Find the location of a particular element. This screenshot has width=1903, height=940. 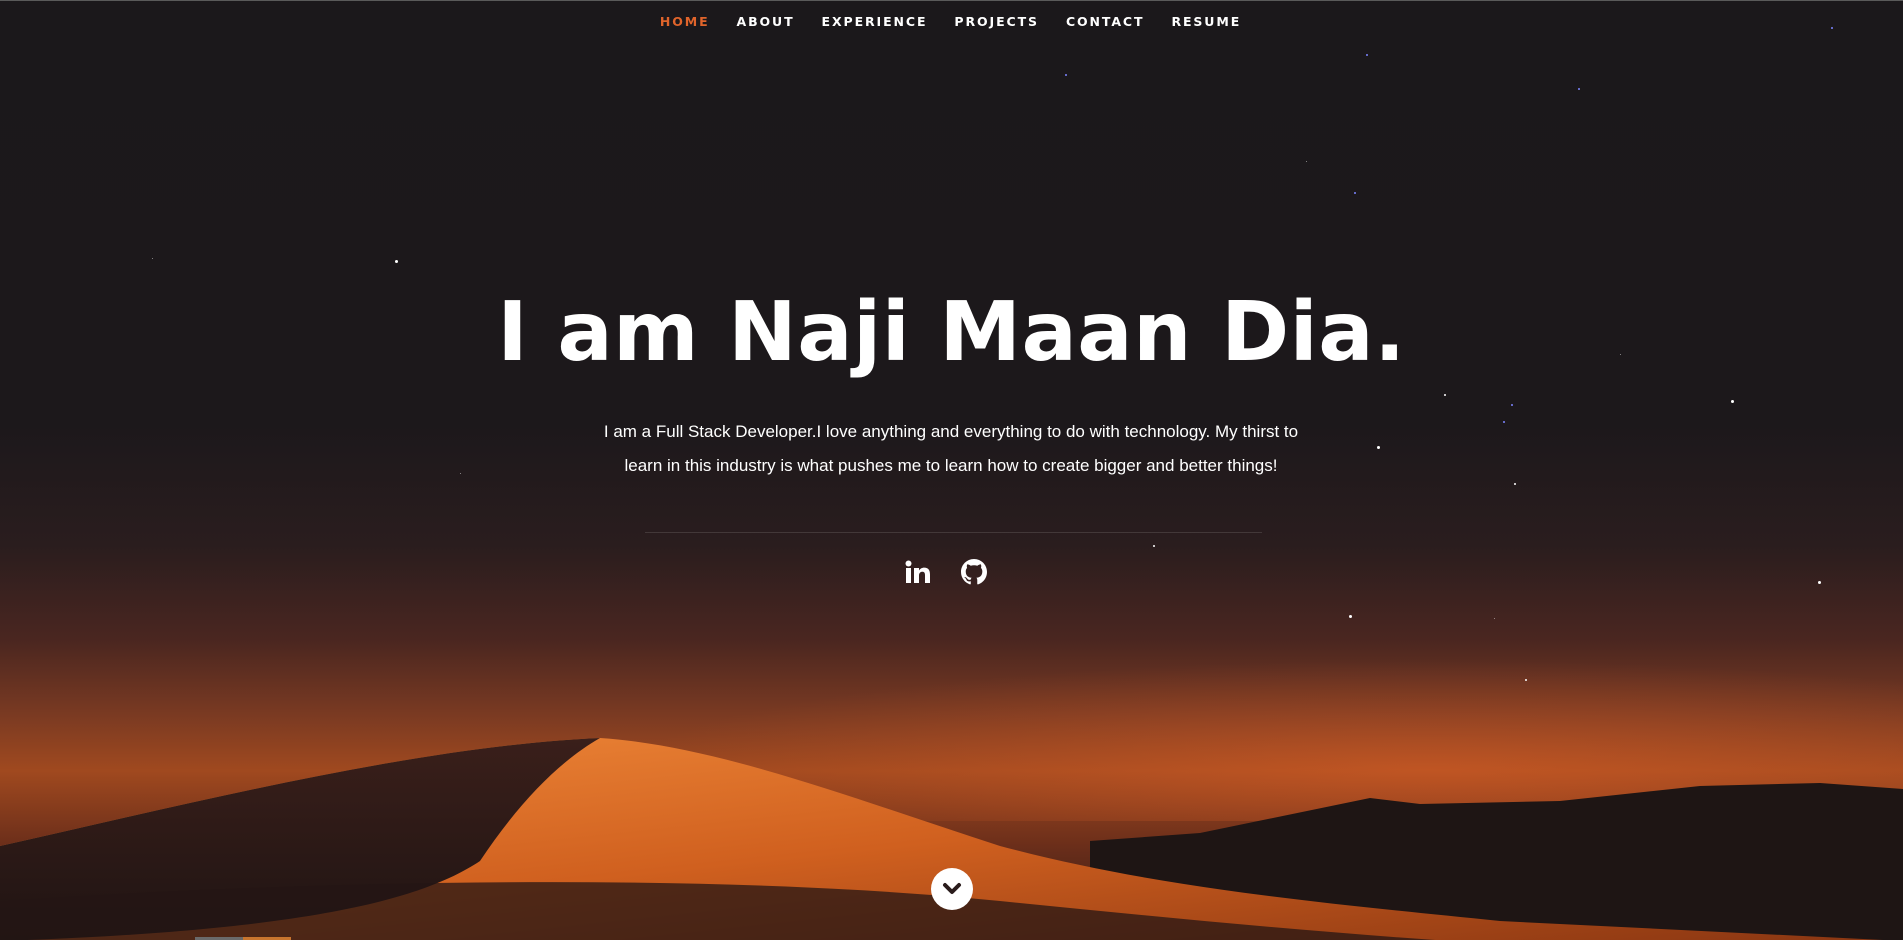

linkedin-icon is located at coordinates (917, 571).